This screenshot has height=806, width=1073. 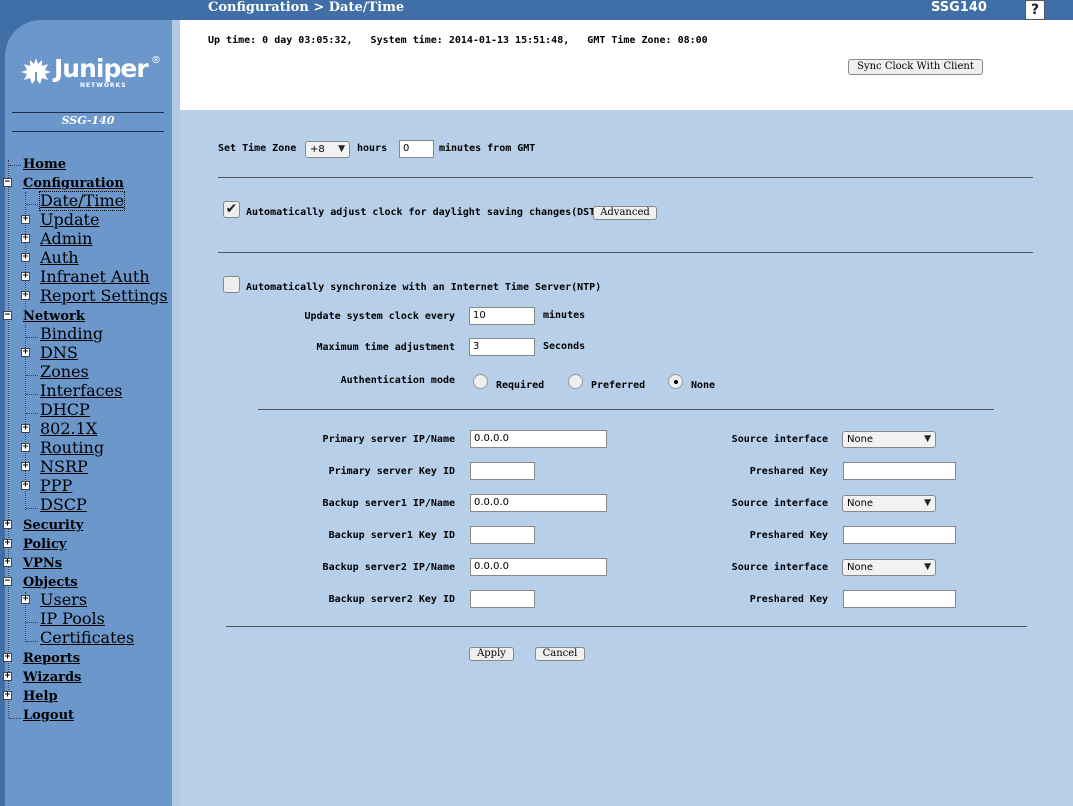 What do you see at coordinates (626, 626) in the screenshot?
I see `separator` at bounding box center [626, 626].